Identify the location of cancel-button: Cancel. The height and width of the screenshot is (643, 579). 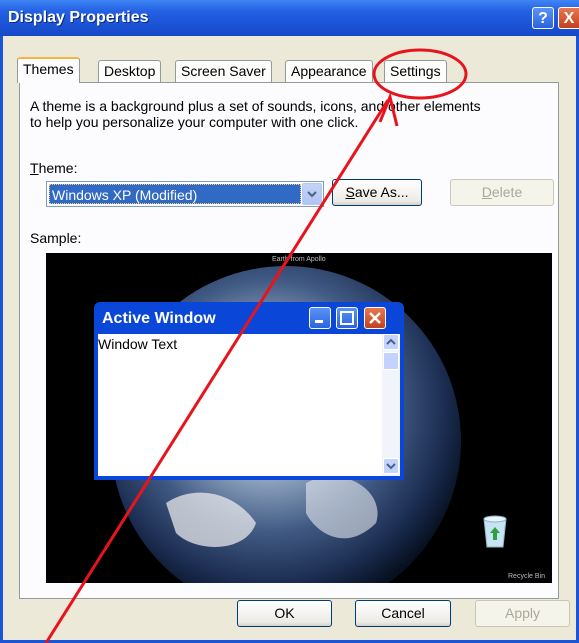
(403, 613).